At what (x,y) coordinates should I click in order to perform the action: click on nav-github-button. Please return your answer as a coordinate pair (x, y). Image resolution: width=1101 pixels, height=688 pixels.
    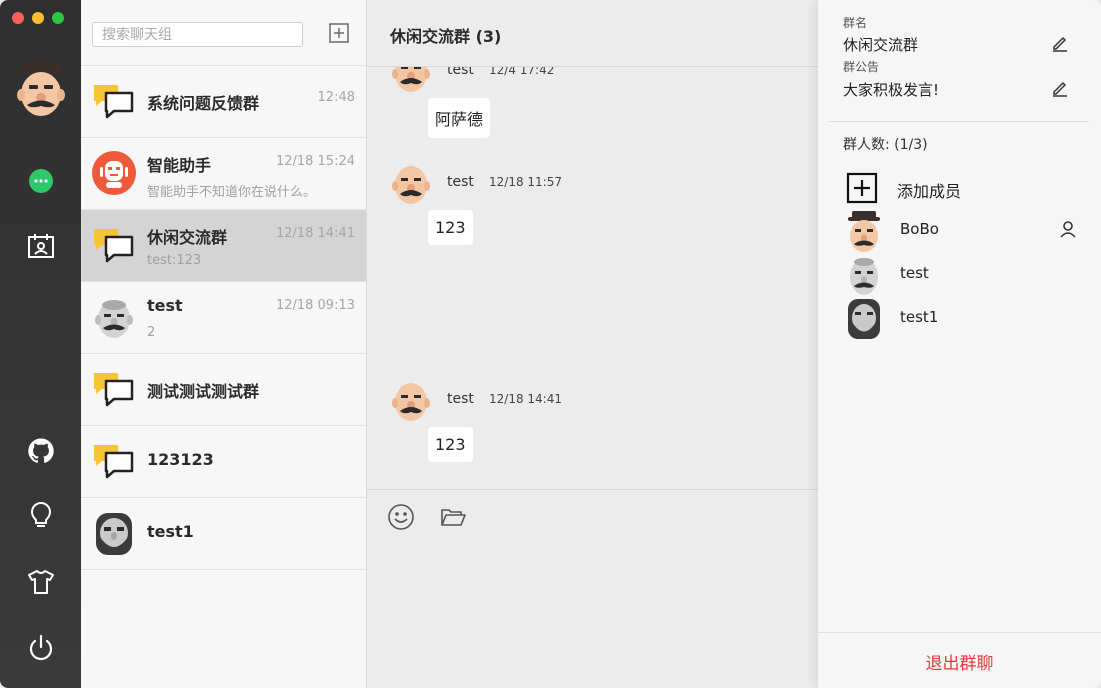
    Looking at the image, I should click on (41, 451).